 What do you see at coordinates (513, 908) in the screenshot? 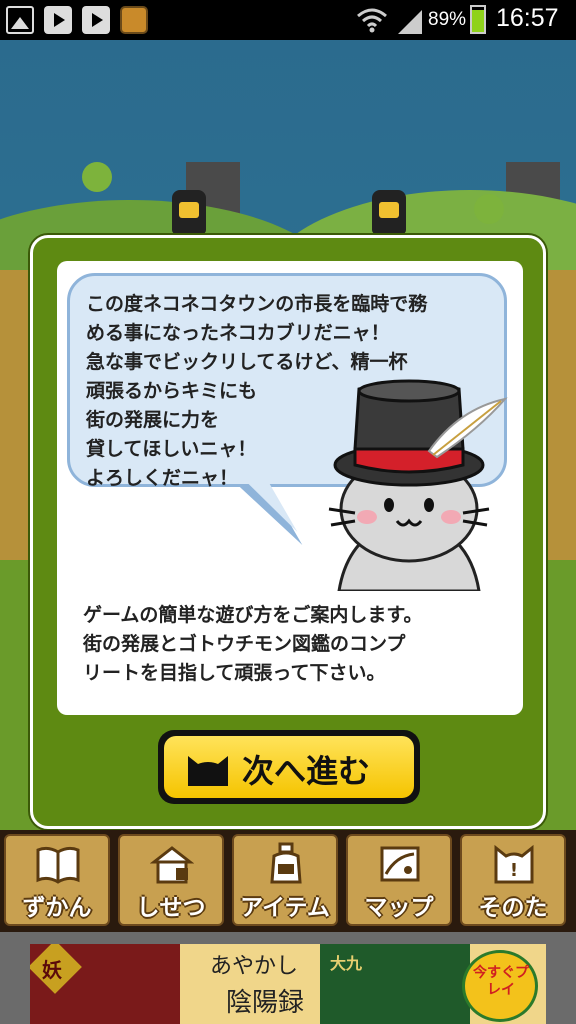
I see `menu-label: そのた` at bounding box center [513, 908].